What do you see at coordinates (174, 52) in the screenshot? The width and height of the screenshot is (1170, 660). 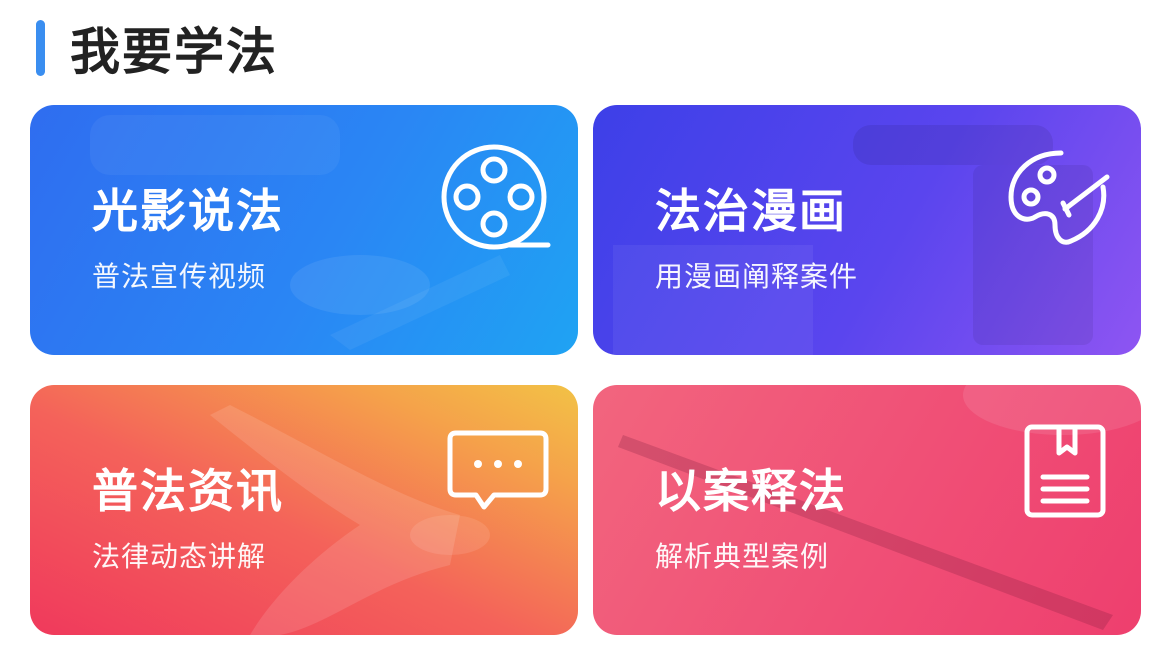 I see `section-title: 我要学法` at bounding box center [174, 52].